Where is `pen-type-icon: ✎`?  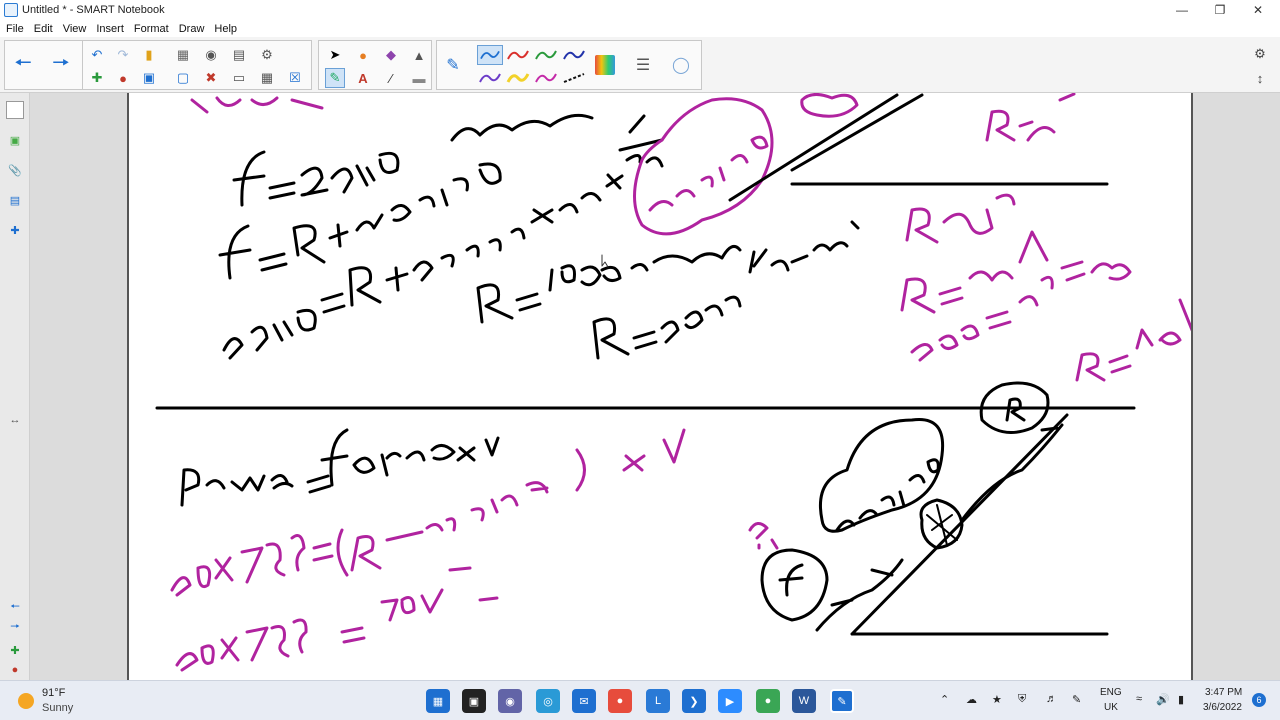 pen-type-icon: ✎ is located at coordinates (453, 65).